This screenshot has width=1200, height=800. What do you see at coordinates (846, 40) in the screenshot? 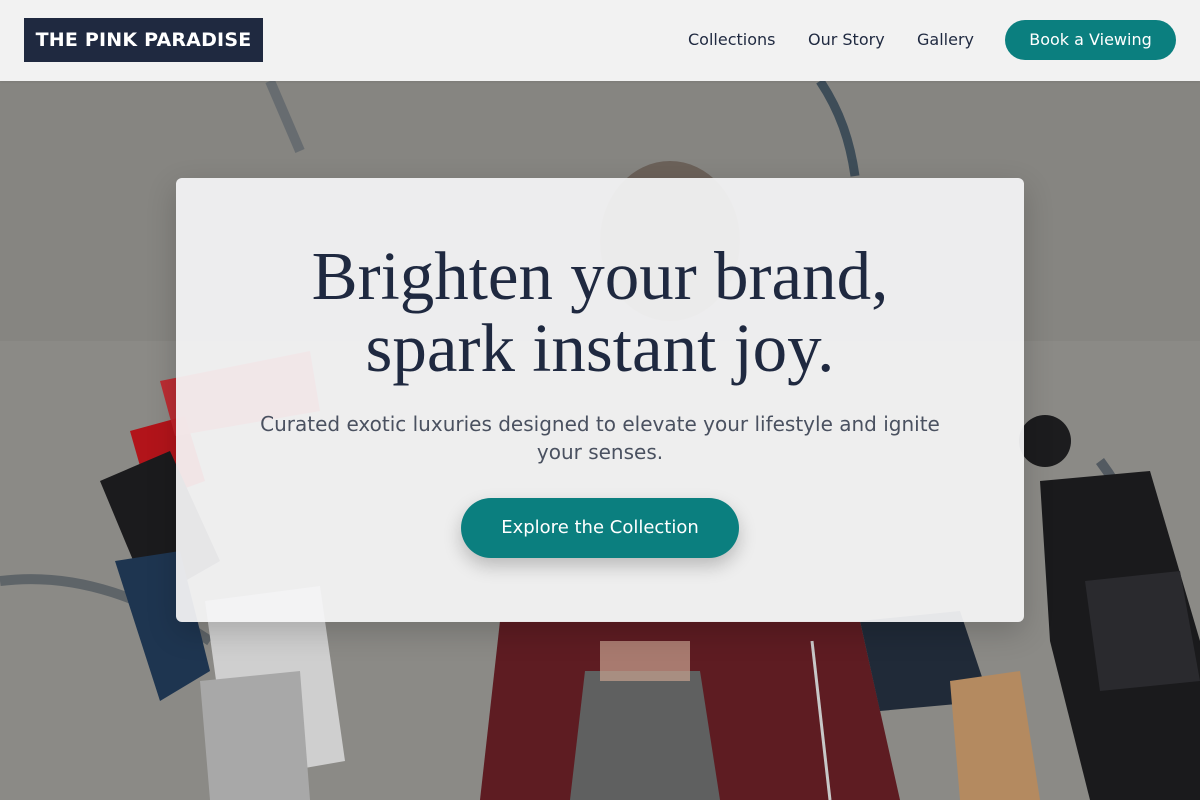
I see `nav-link-our-story: Our Story` at bounding box center [846, 40].